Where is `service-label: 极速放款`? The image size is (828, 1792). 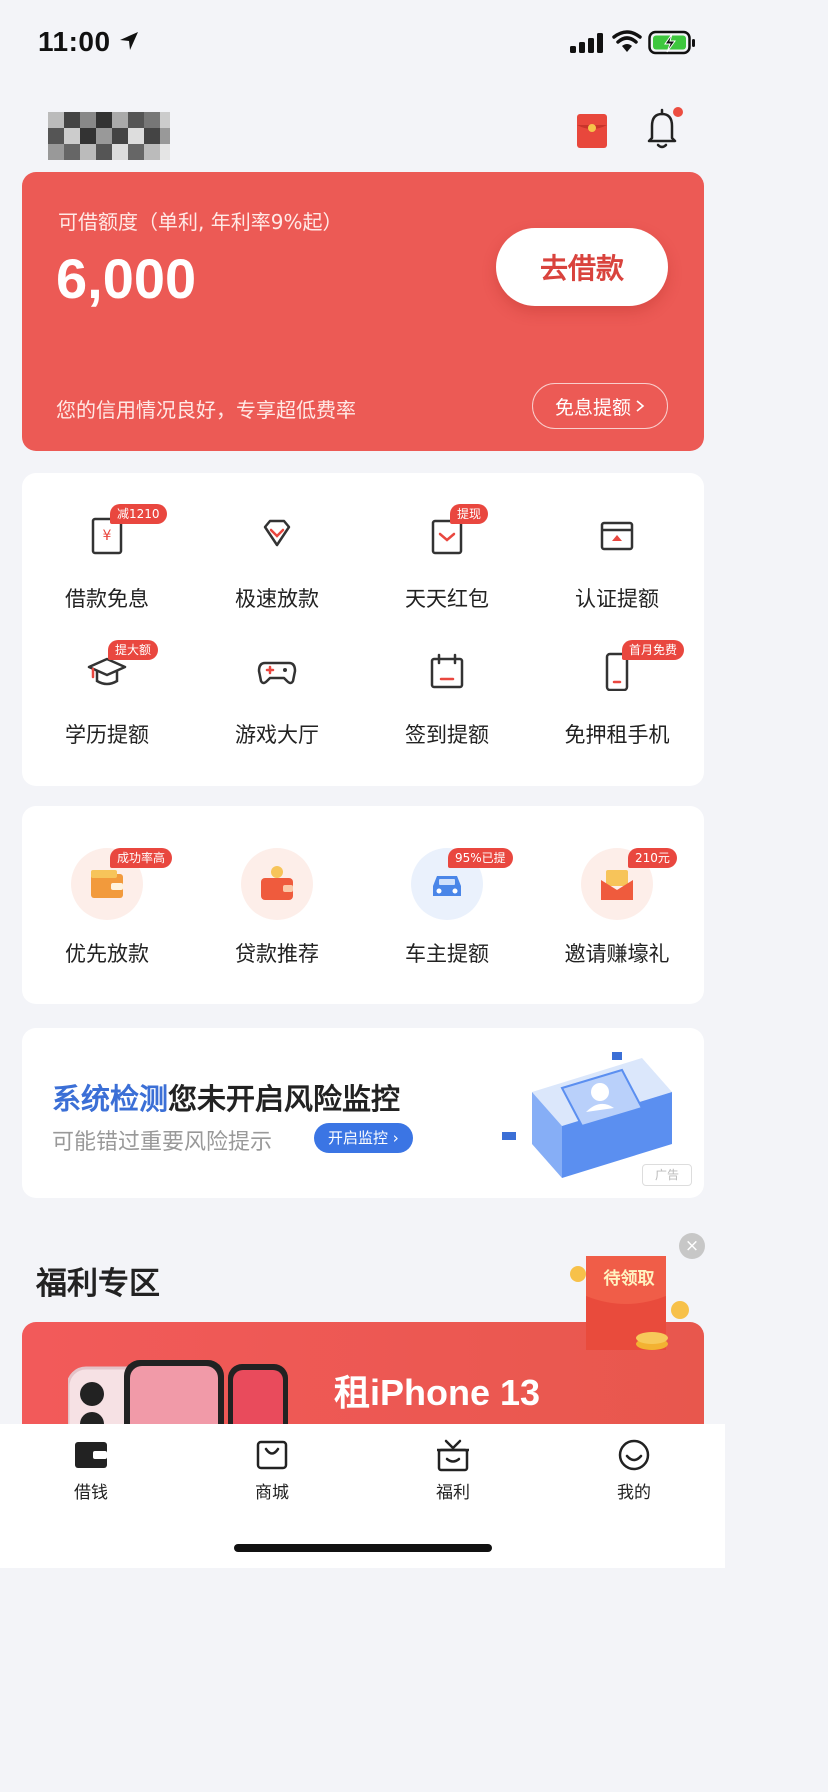 service-label: 极速放款 is located at coordinates (277, 599).